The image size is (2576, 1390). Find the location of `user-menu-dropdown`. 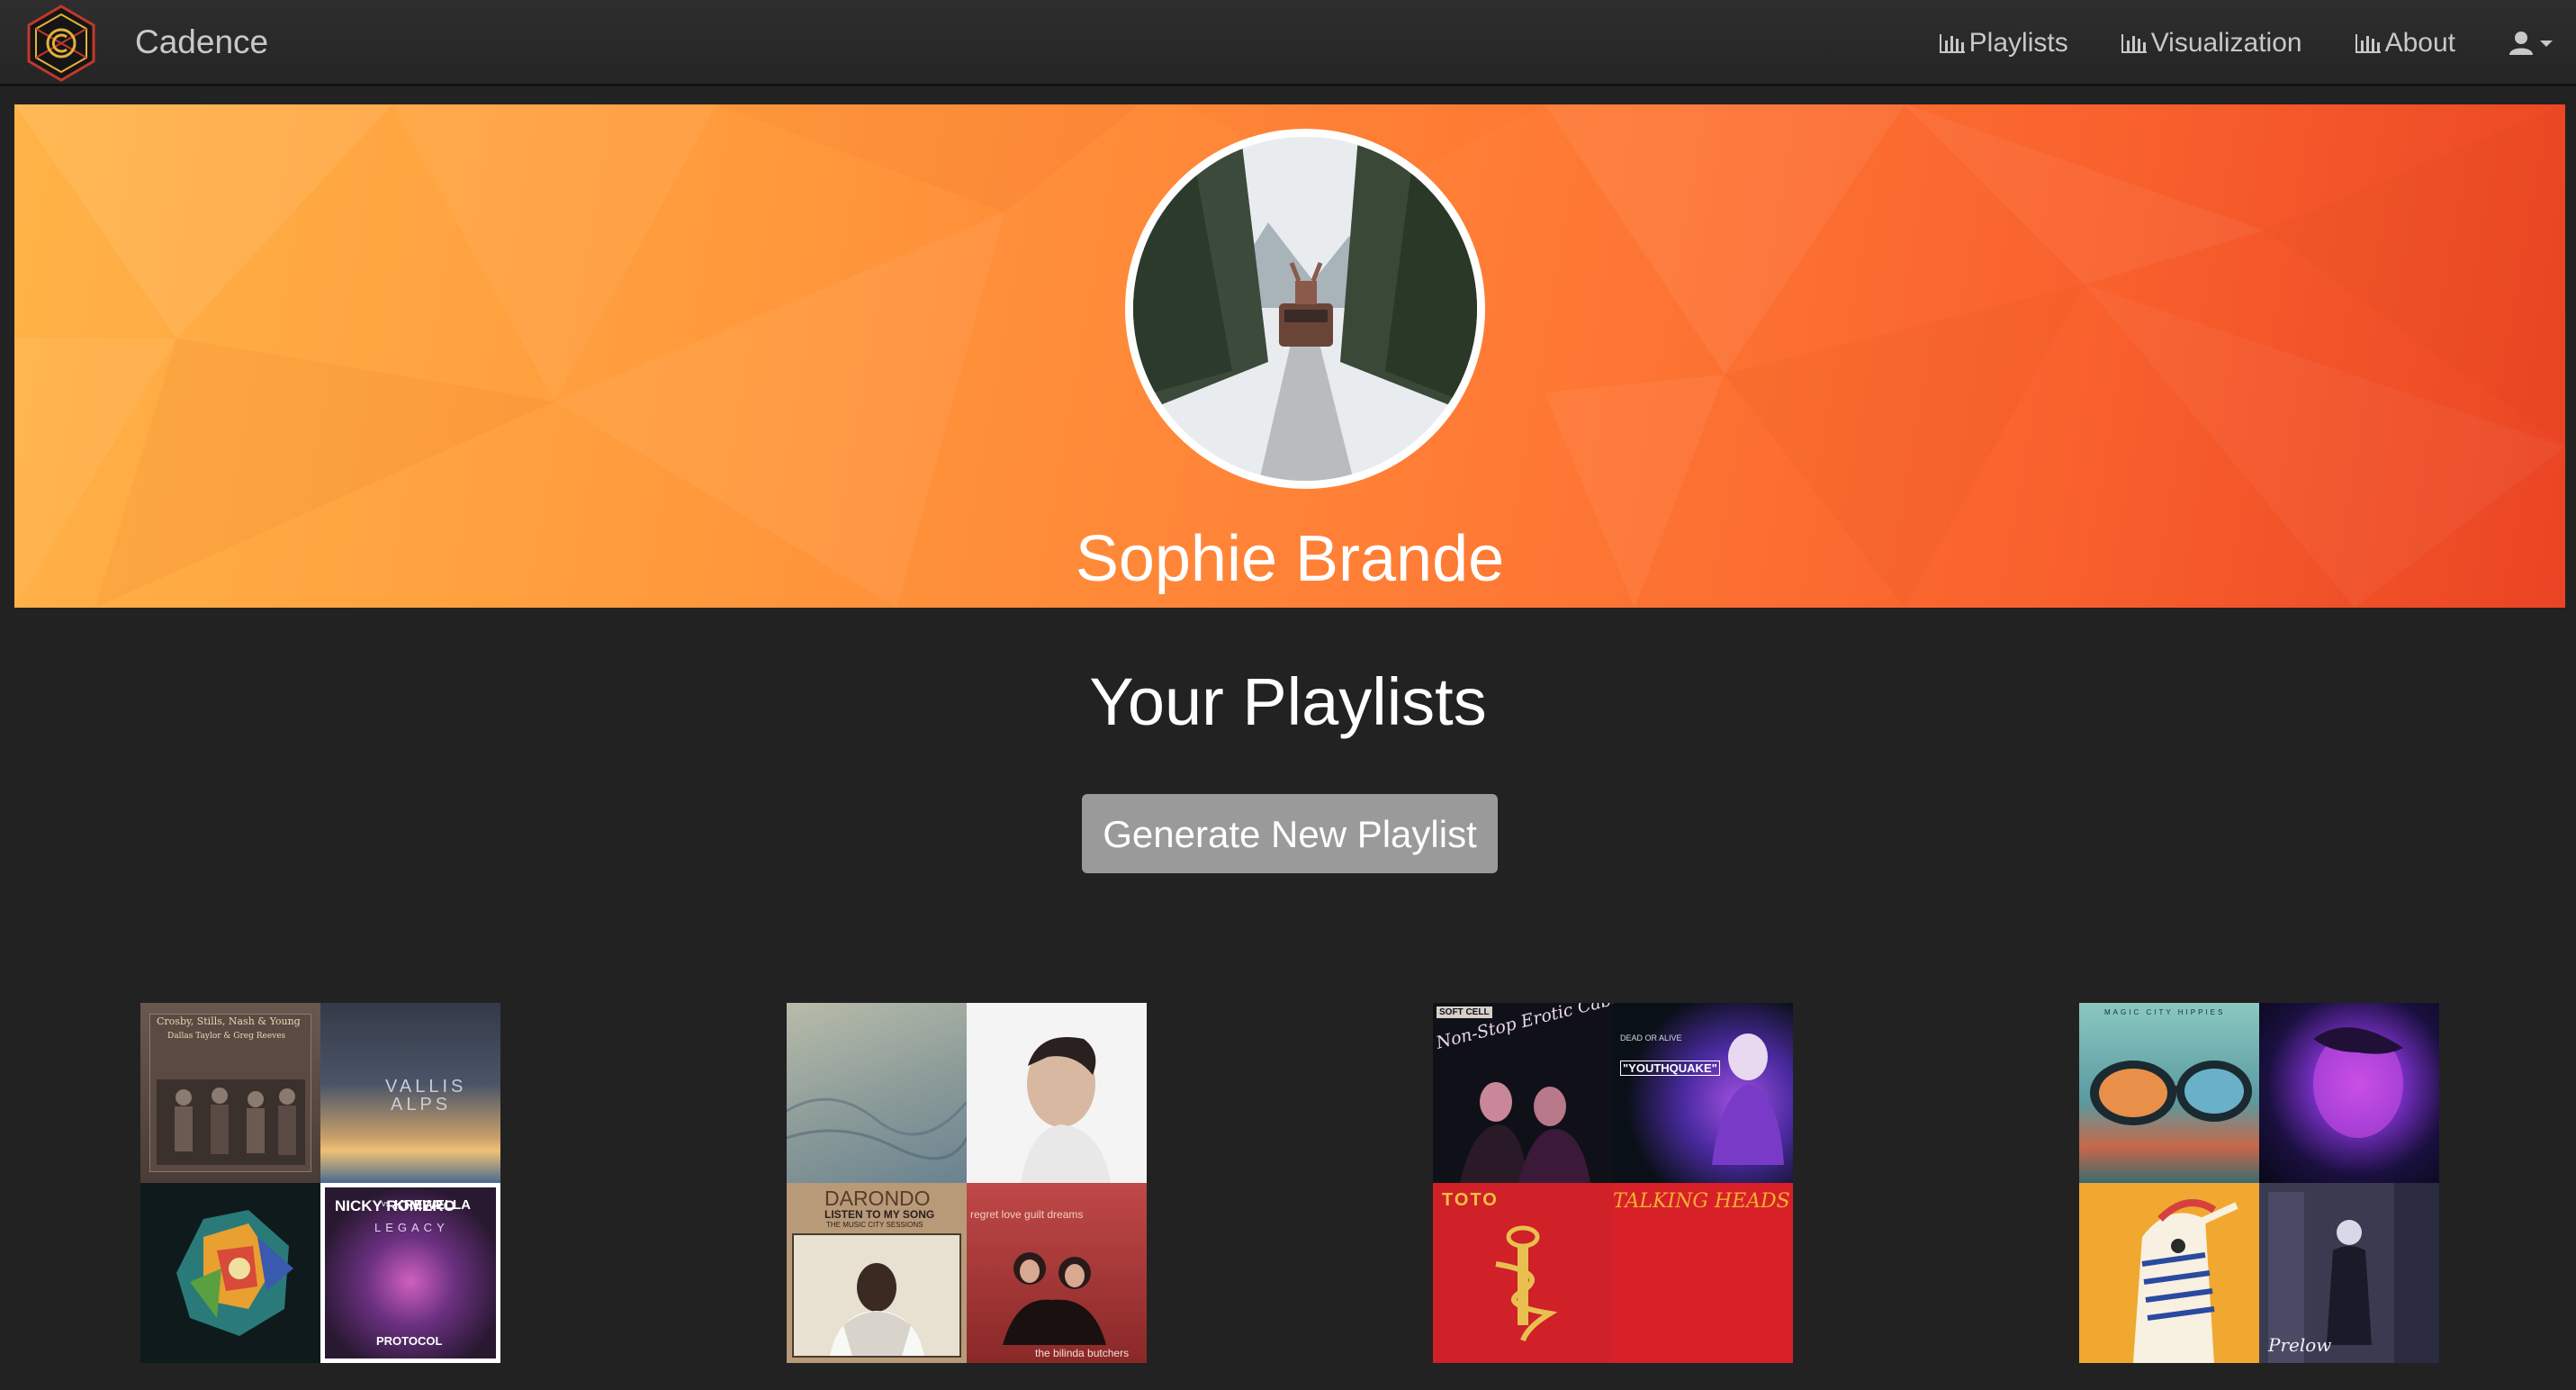

user-menu-dropdown is located at coordinates (2531, 43).